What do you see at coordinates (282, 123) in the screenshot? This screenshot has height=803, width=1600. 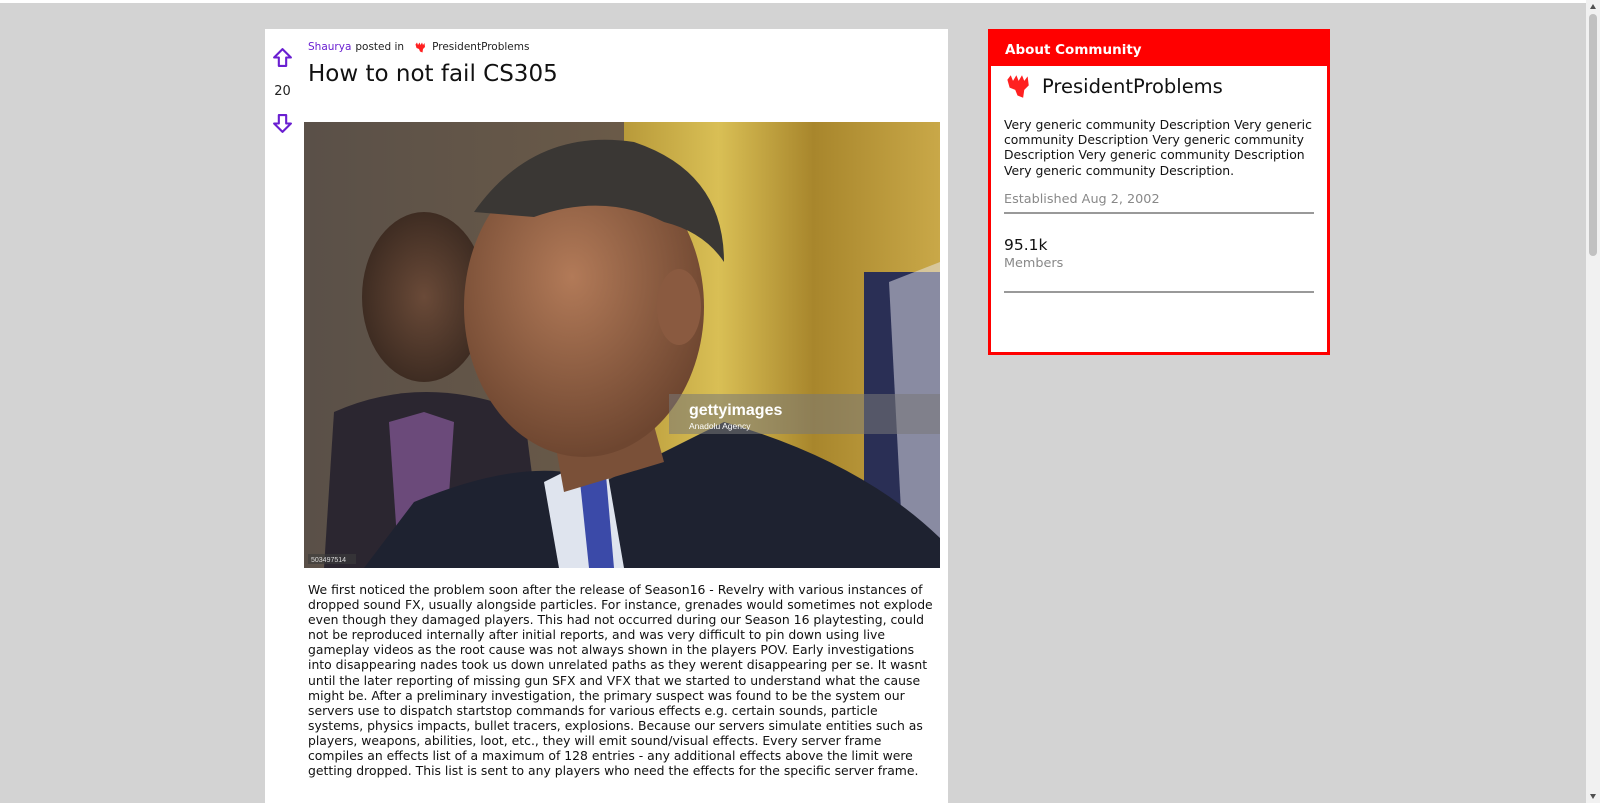 I see `arrow-down-icon` at bounding box center [282, 123].